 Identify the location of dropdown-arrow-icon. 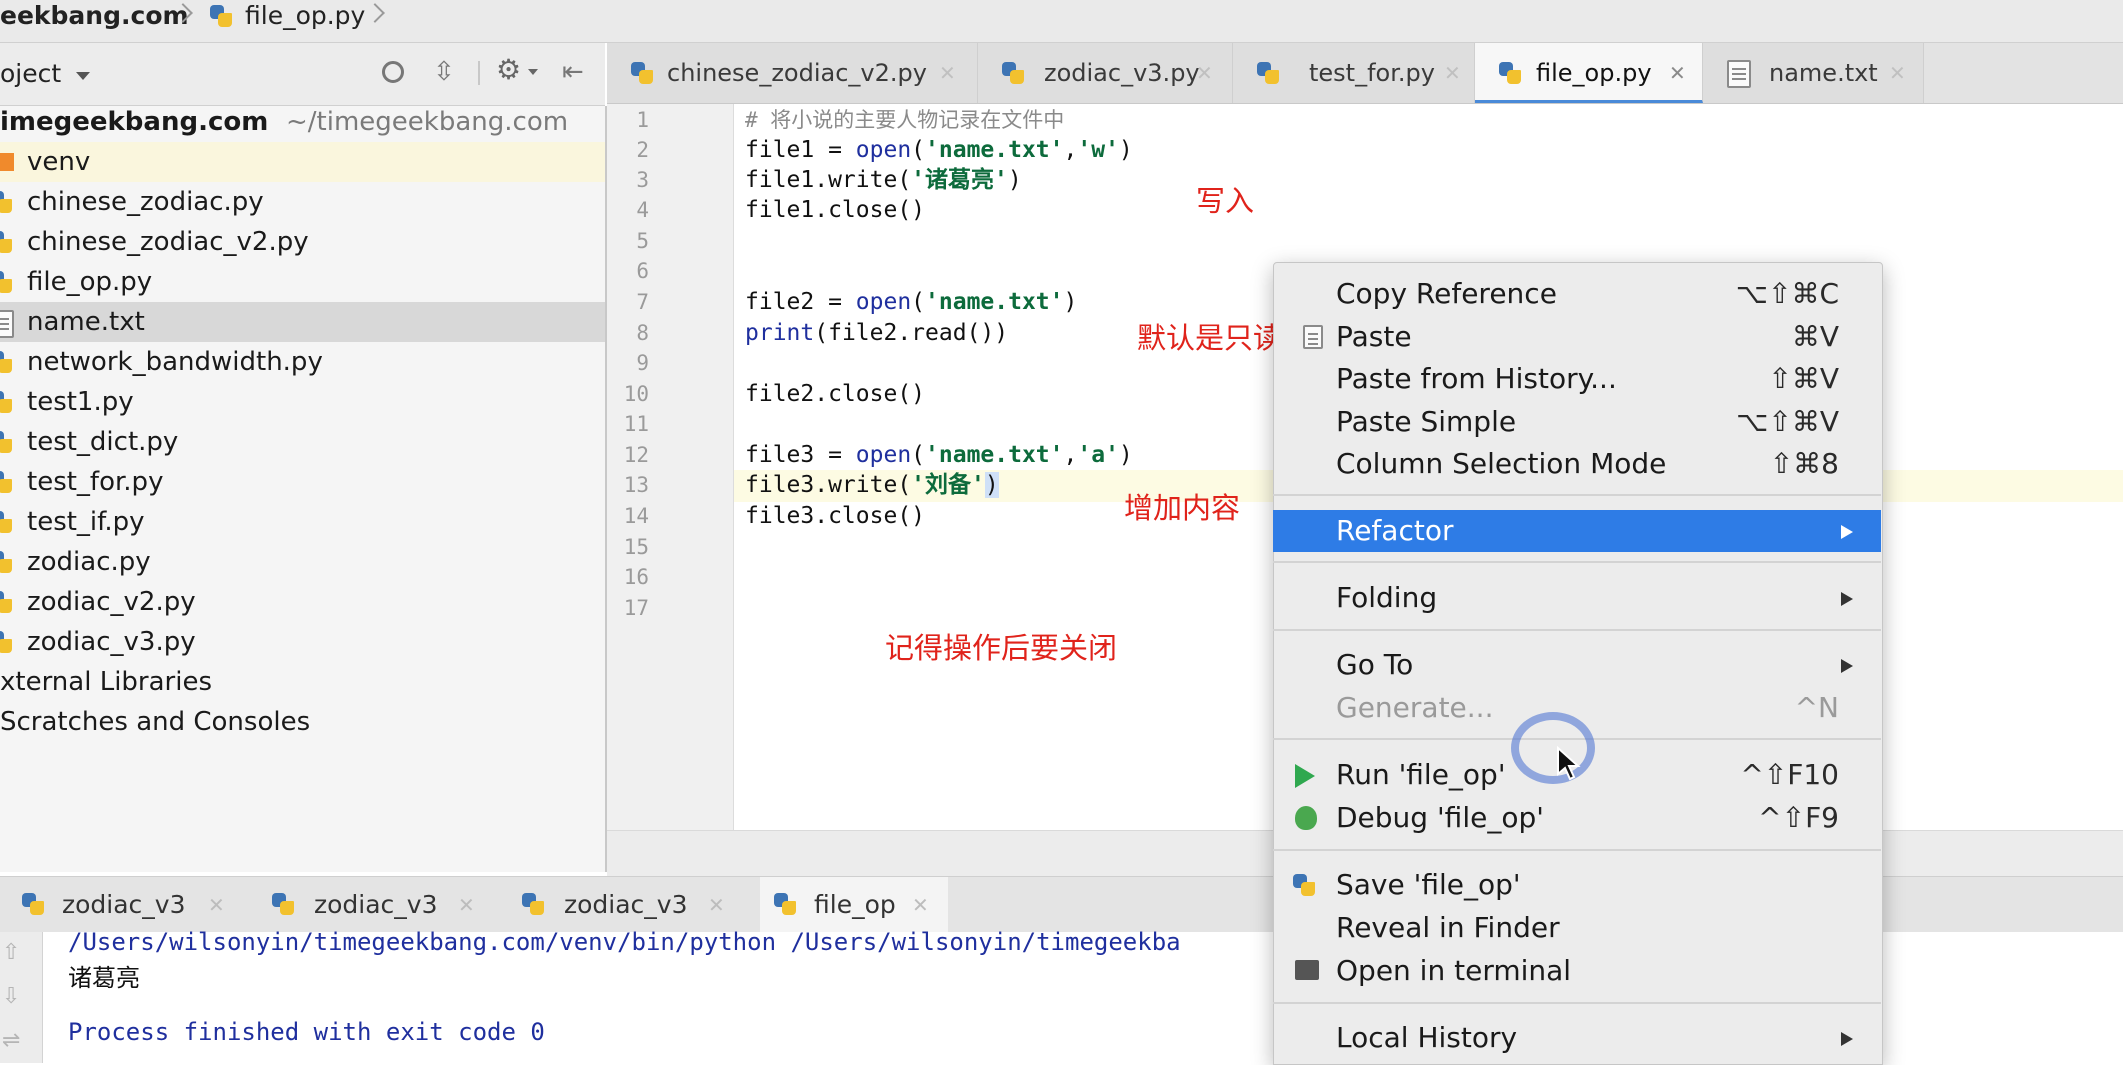
(83, 76).